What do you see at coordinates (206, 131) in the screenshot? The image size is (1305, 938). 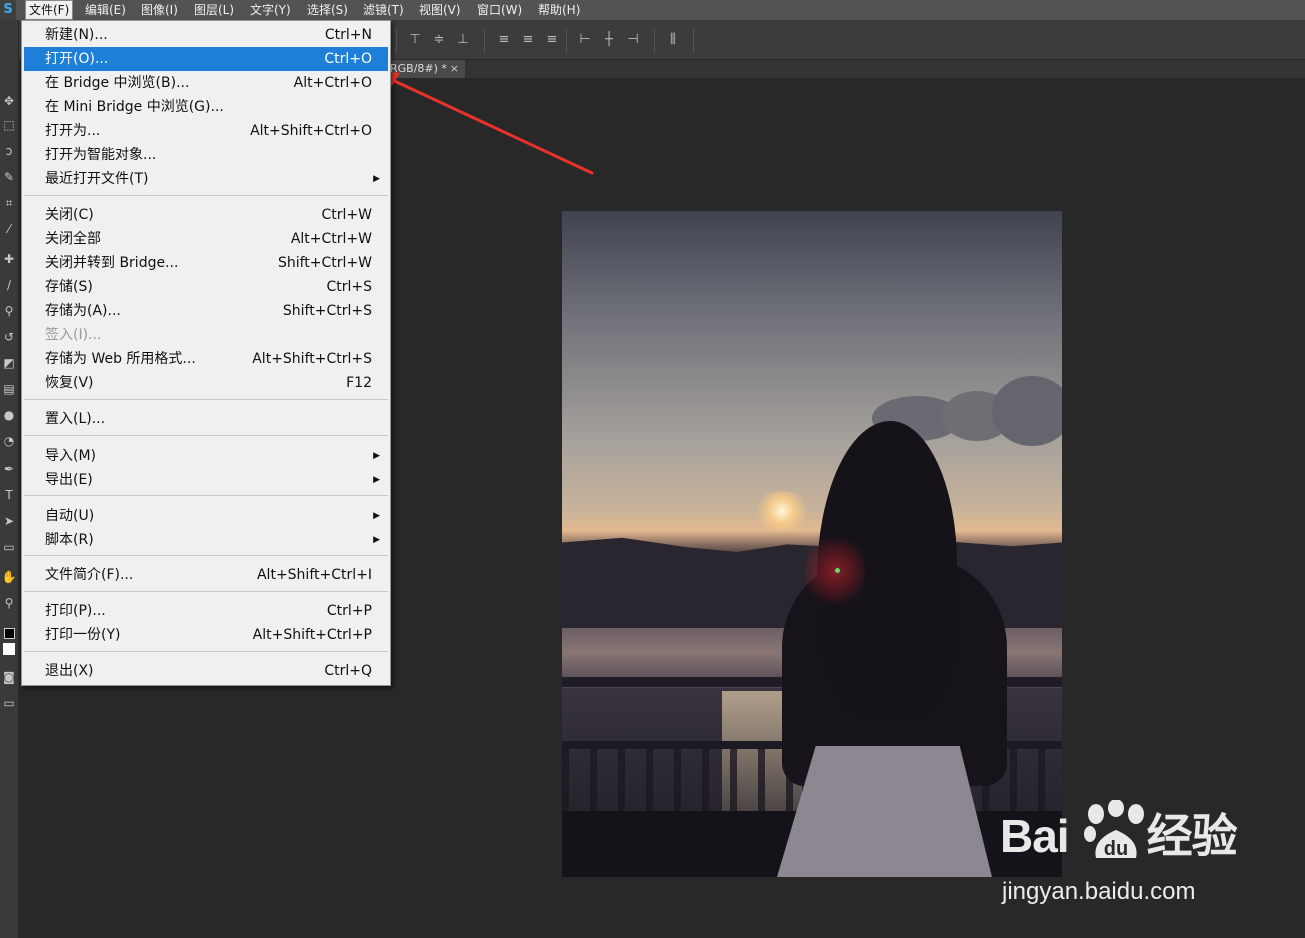 I see `menu-item-open-as: 打开为... Alt+Shift+Ctrl+O` at bounding box center [206, 131].